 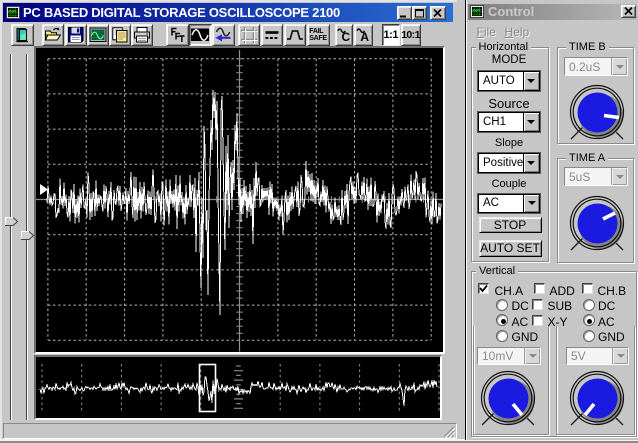 What do you see at coordinates (345, 37) in the screenshot?
I see `svg-text: C` at bounding box center [345, 37].